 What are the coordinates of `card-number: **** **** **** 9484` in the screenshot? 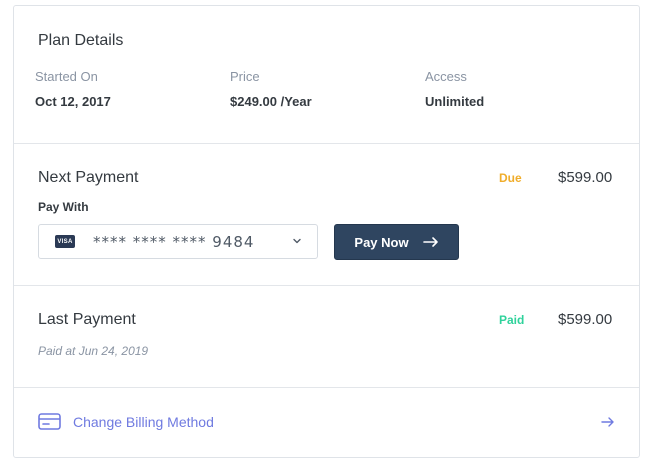 It's located at (174, 241).